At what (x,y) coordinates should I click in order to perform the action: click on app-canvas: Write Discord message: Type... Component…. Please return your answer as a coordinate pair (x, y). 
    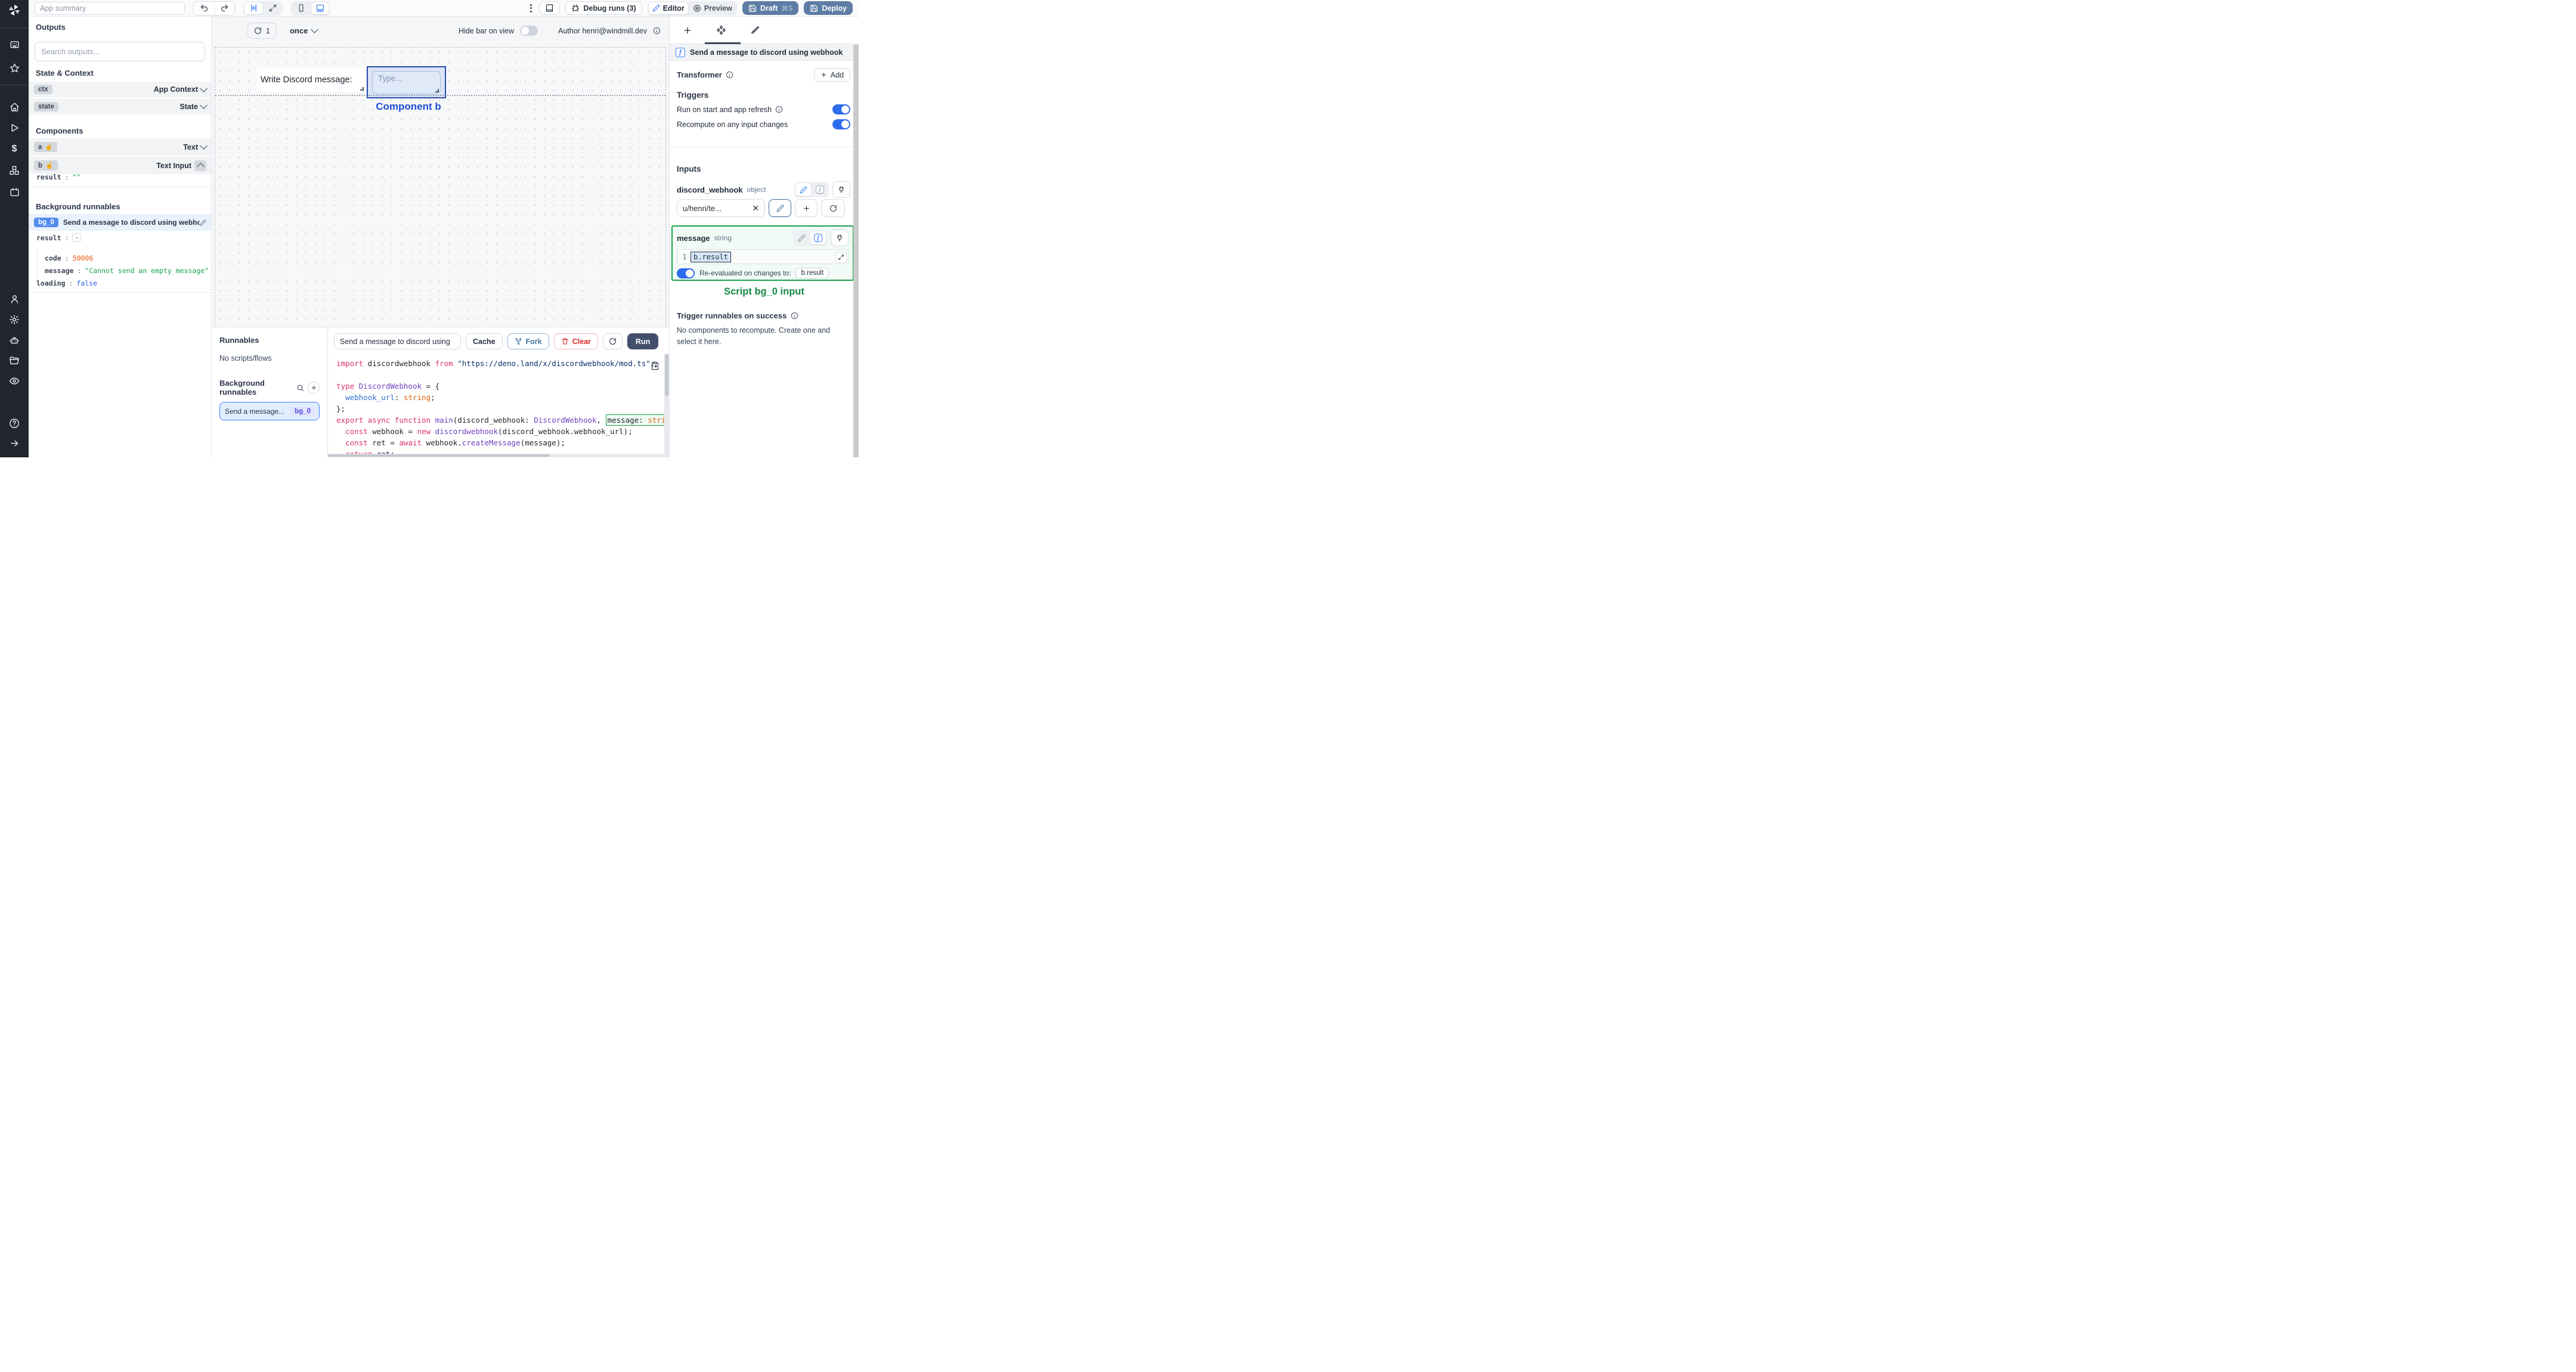
    Looking at the image, I should click on (440, 200).